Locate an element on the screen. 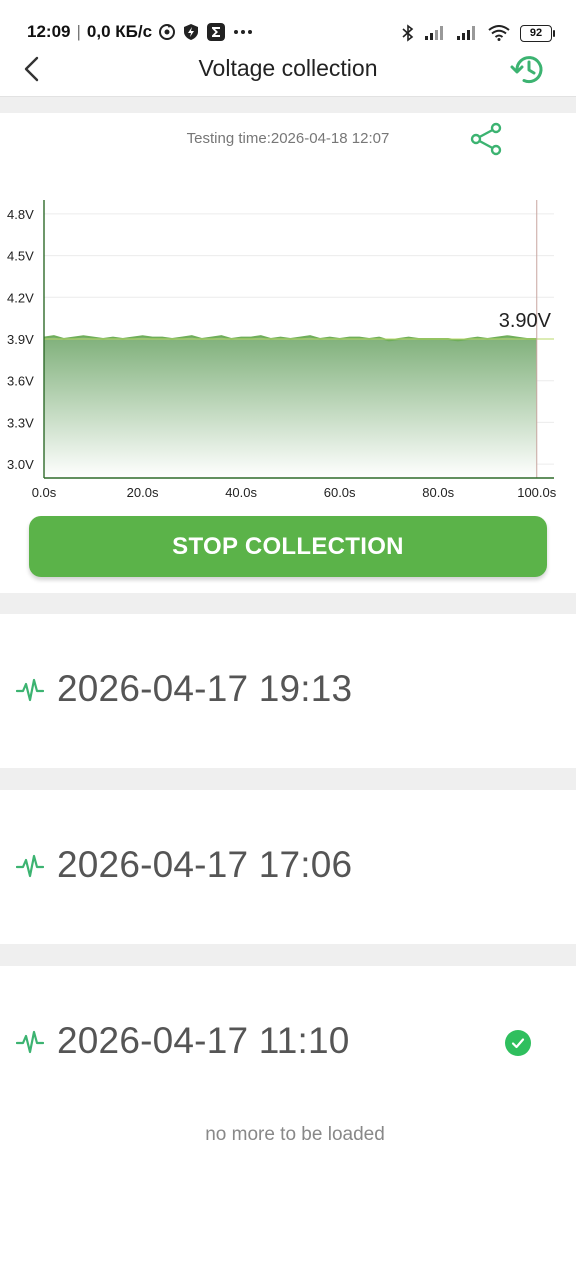  record-item: 2026-04-17 19:13 is located at coordinates (288, 691).